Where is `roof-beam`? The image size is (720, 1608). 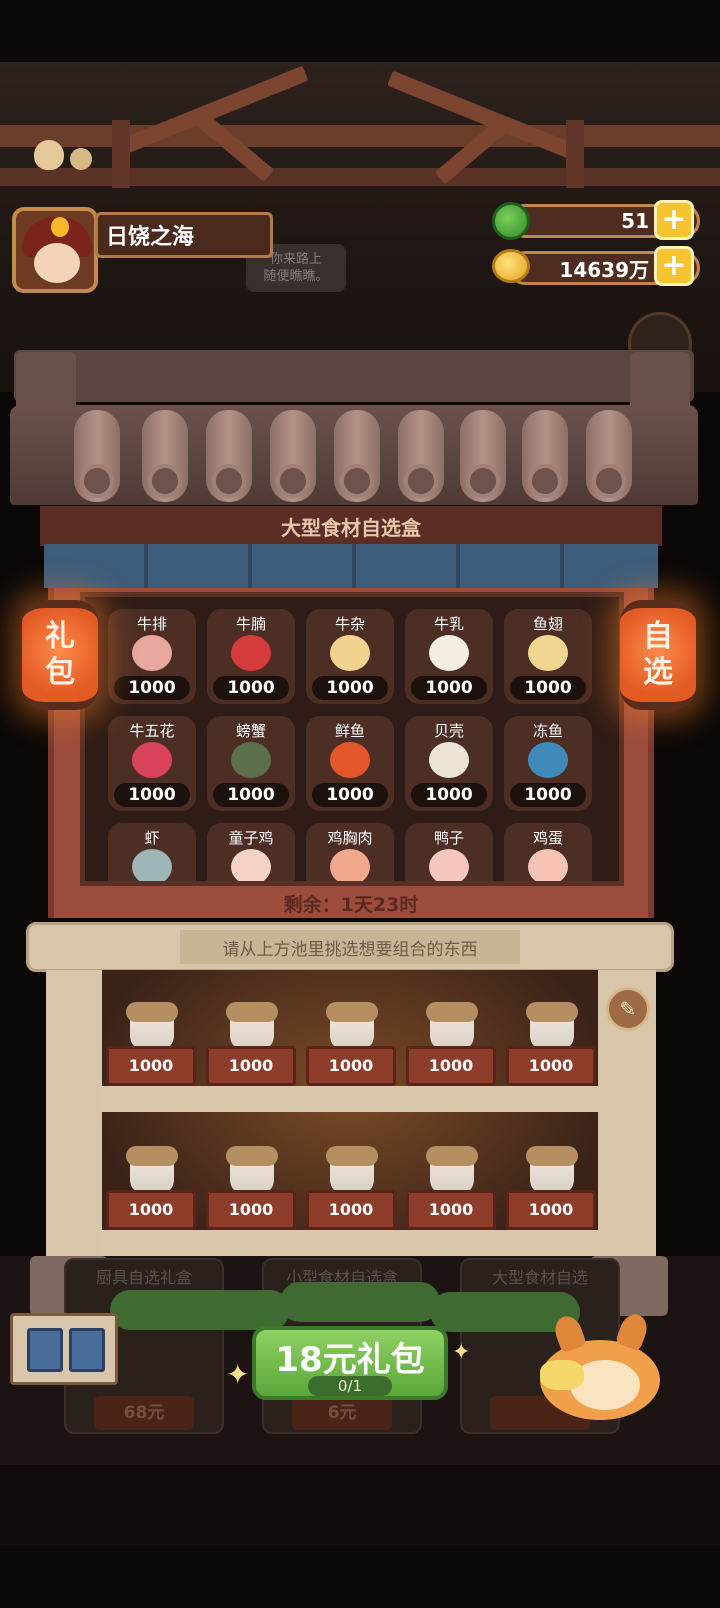
roof-beam is located at coordinates (360, 136).